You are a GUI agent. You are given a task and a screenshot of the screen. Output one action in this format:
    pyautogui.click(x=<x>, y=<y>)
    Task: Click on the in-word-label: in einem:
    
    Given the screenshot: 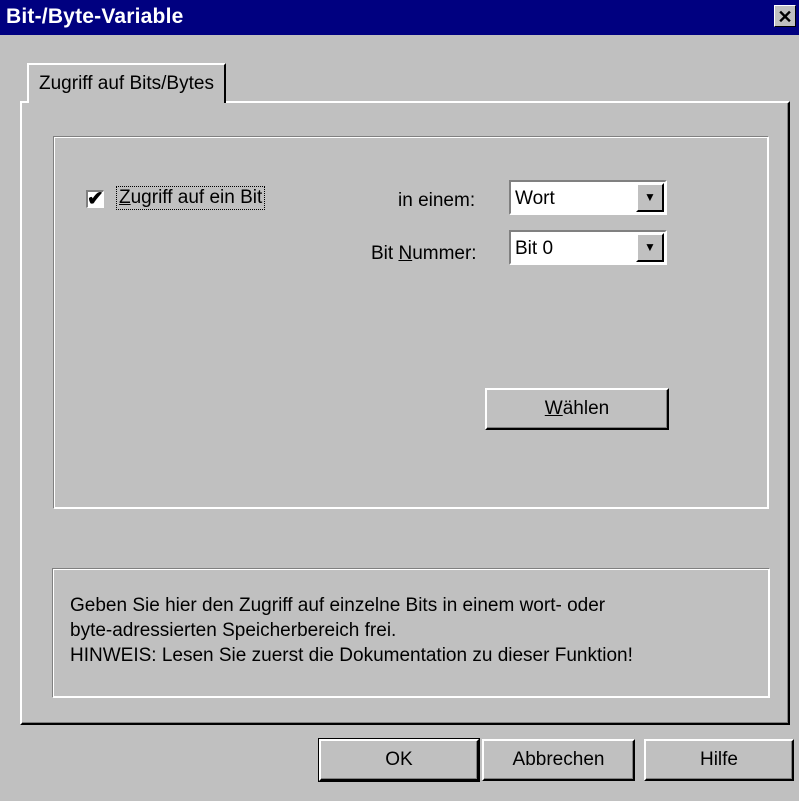 What is the action you would take?
    pyautogui.click(x=437, y=200)
    